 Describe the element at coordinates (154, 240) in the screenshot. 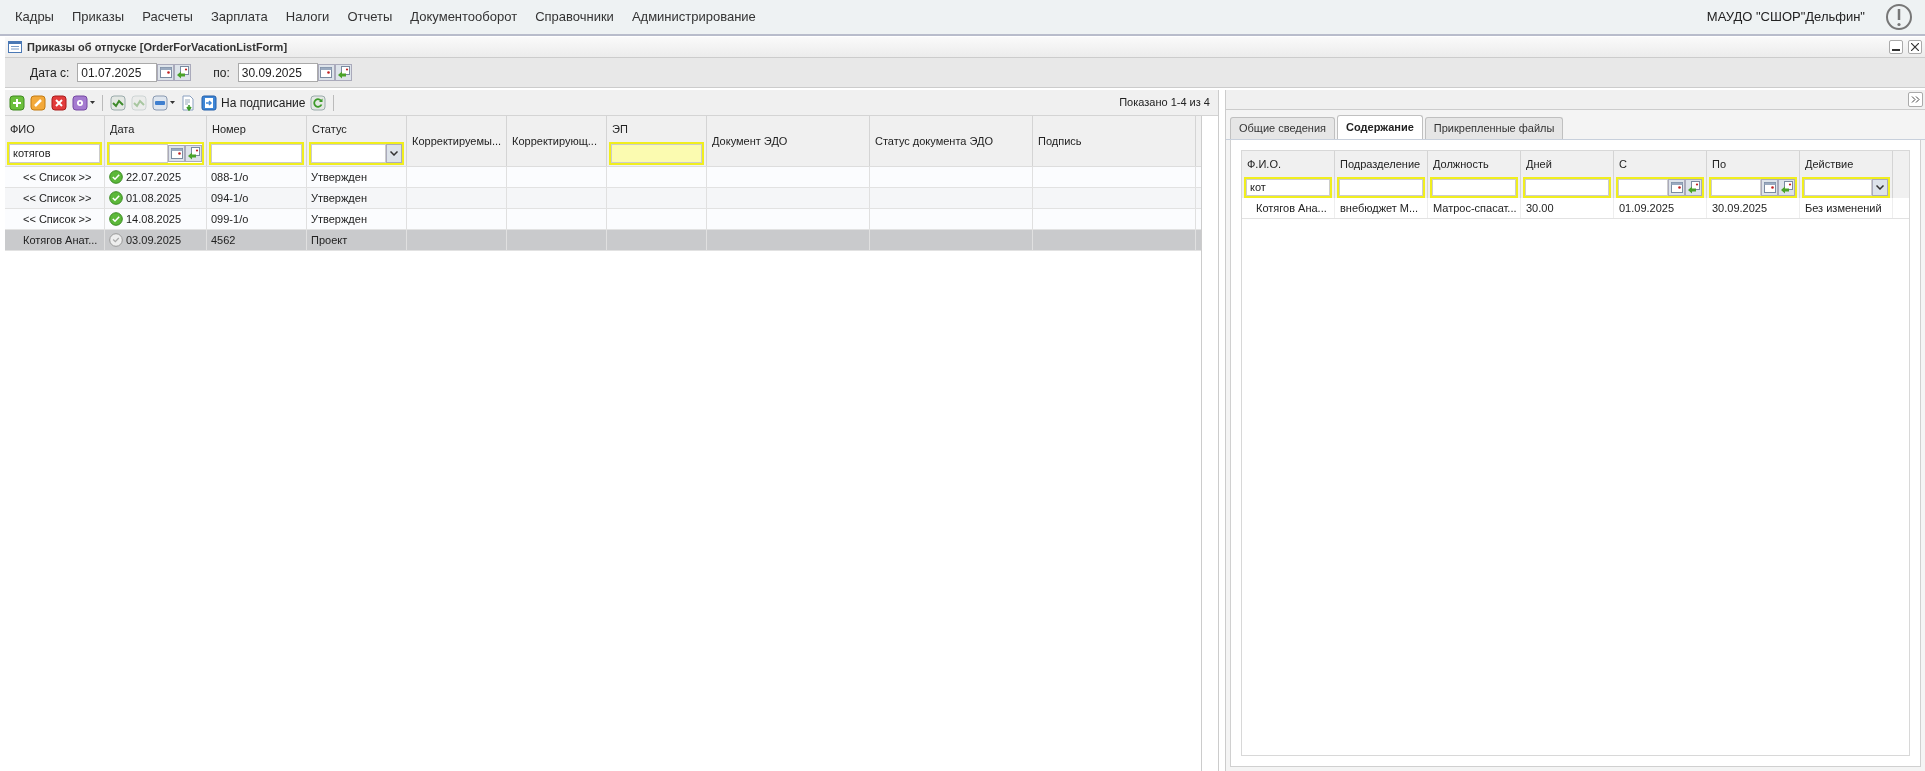

I see `table-cell-text: 03.09.2025` at that location.